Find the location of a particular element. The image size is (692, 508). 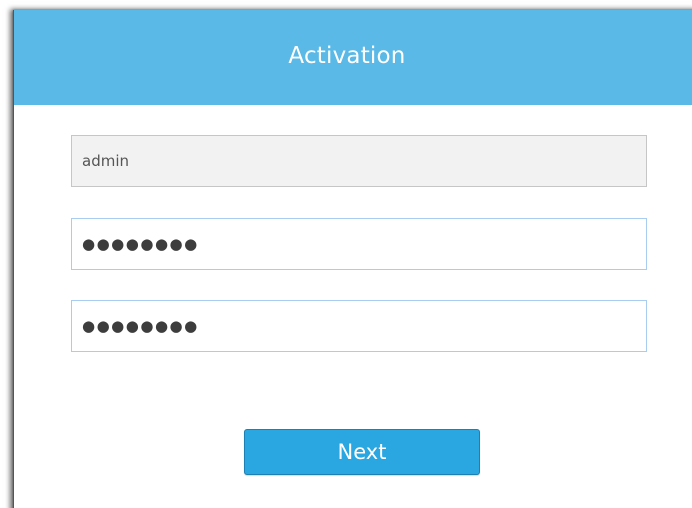

next-button: Next is located at coordinates (362, 452).